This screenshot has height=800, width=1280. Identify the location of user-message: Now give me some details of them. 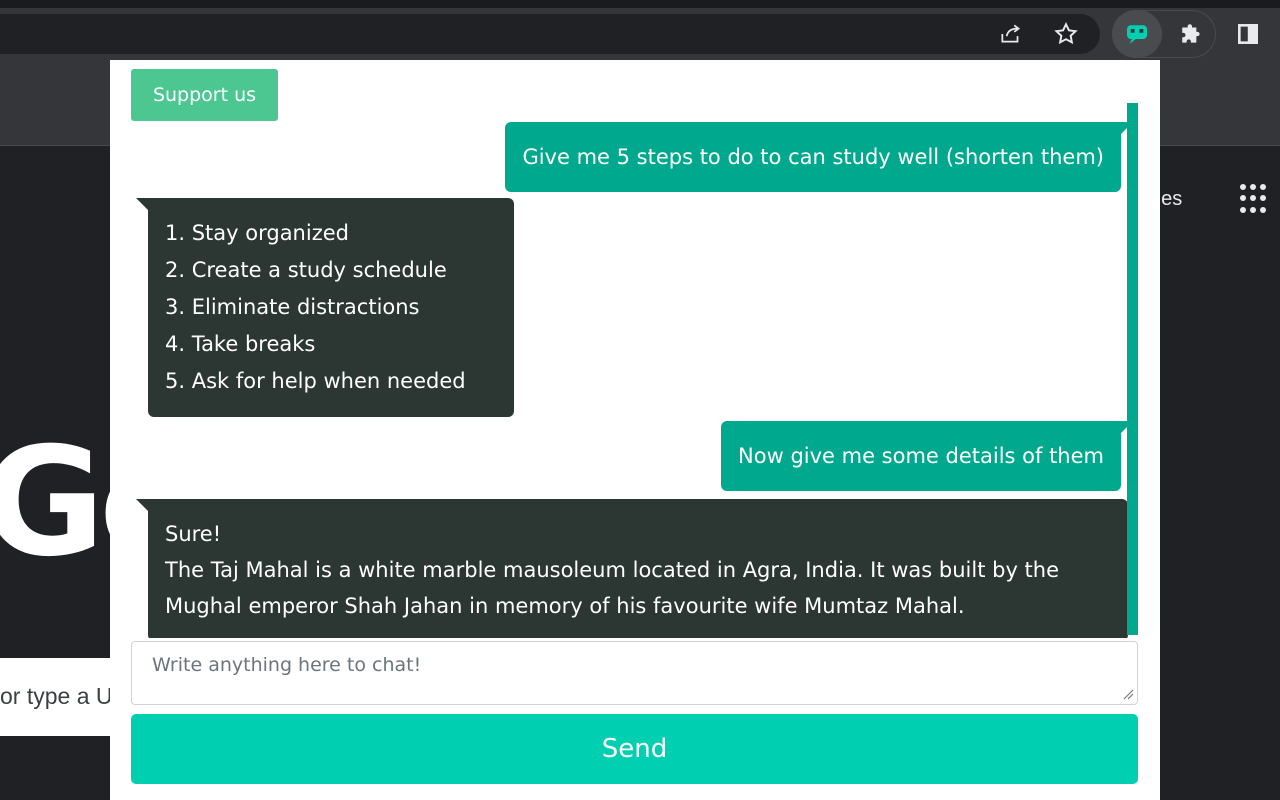
(927, 456).